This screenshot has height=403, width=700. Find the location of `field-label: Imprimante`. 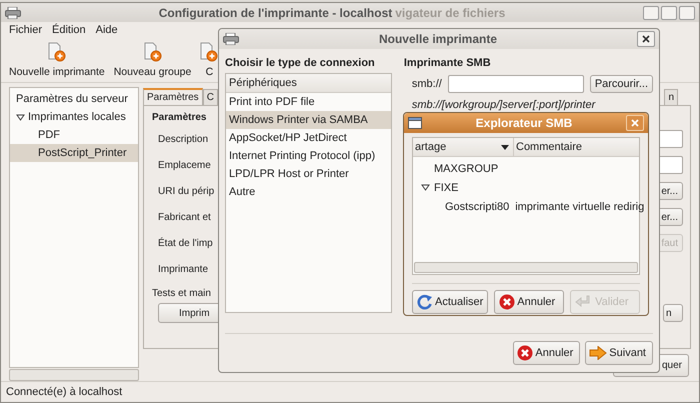

field-label: Imprimante is located at coordinates (183, 269).